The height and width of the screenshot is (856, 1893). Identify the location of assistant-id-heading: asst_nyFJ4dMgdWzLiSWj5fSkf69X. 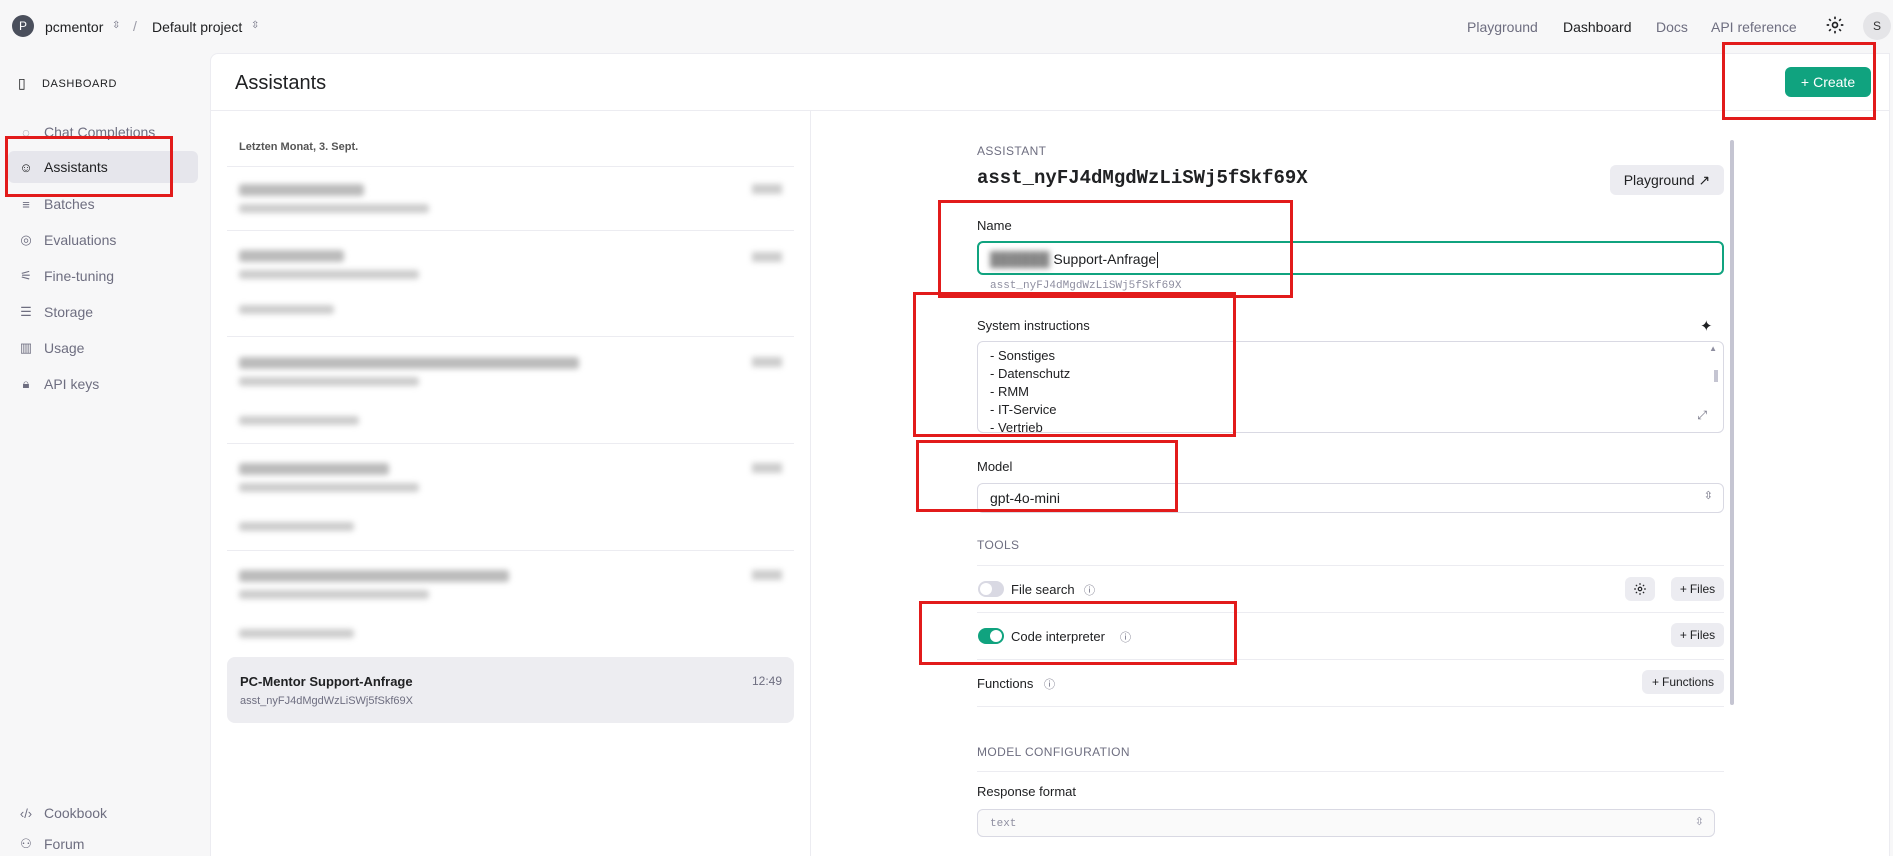
(1142, 178).